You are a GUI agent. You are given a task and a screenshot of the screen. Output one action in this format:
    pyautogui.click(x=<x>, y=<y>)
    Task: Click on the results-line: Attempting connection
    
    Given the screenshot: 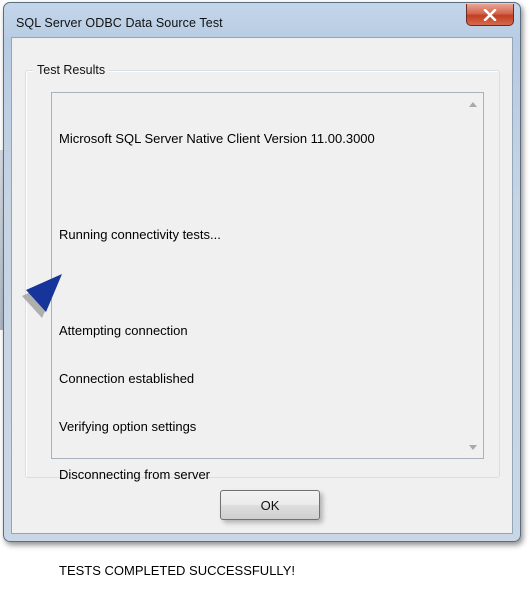 What is the action you would take?
    pyautogui.click(x=123, y=330)
    